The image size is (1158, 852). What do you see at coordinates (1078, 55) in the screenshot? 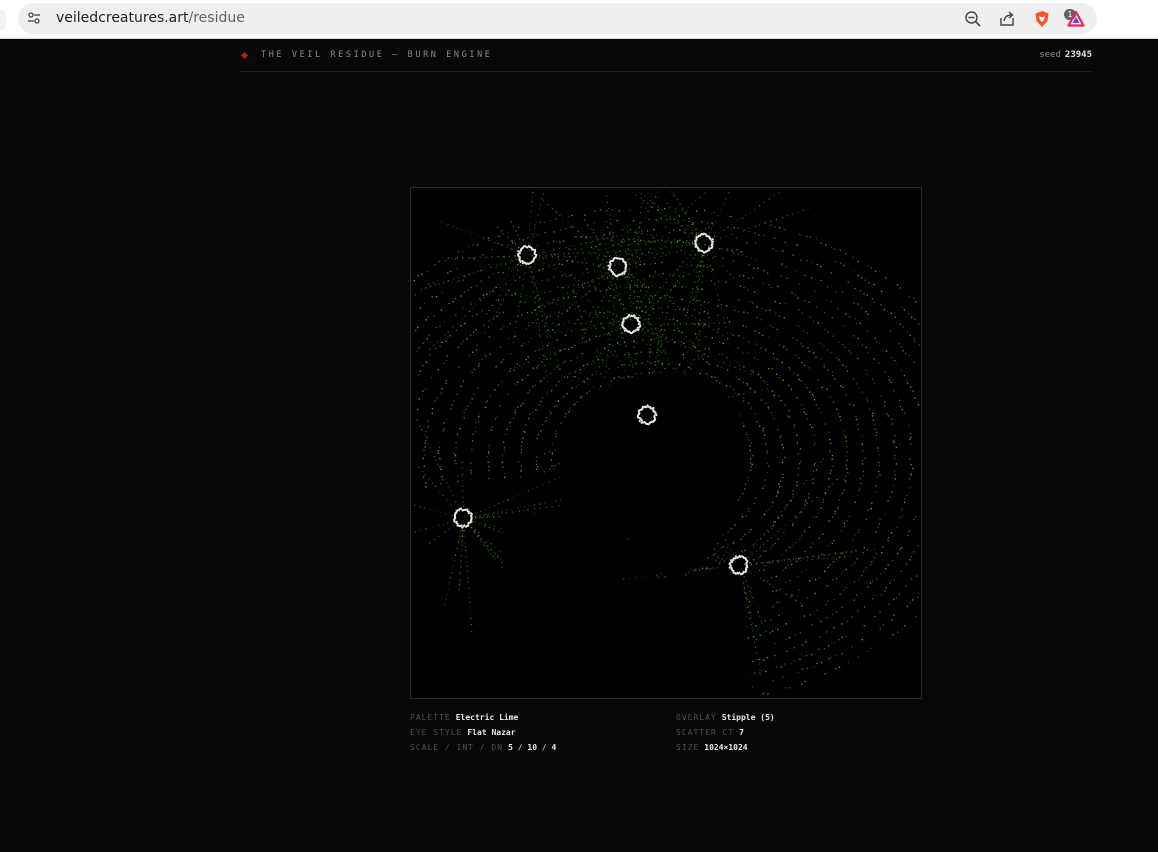
I see `seed-value: 23945` at bounding box center [1078, 55].